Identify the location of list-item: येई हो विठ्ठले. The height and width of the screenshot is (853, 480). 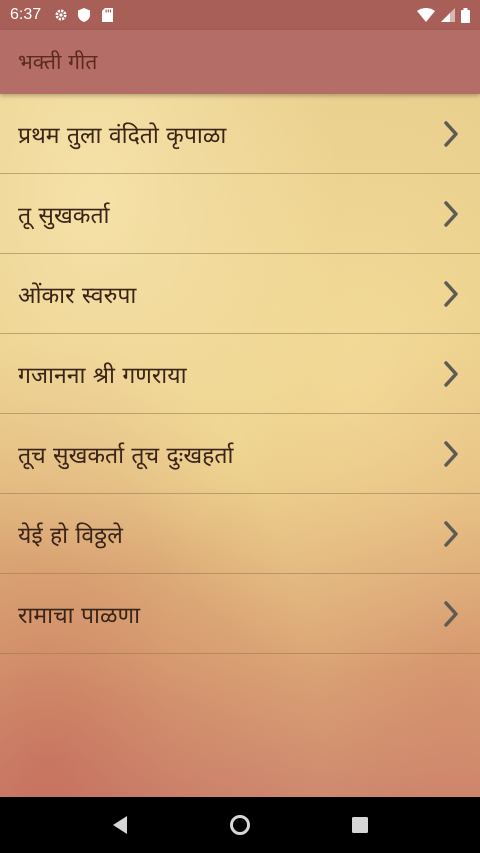
(240, 534).